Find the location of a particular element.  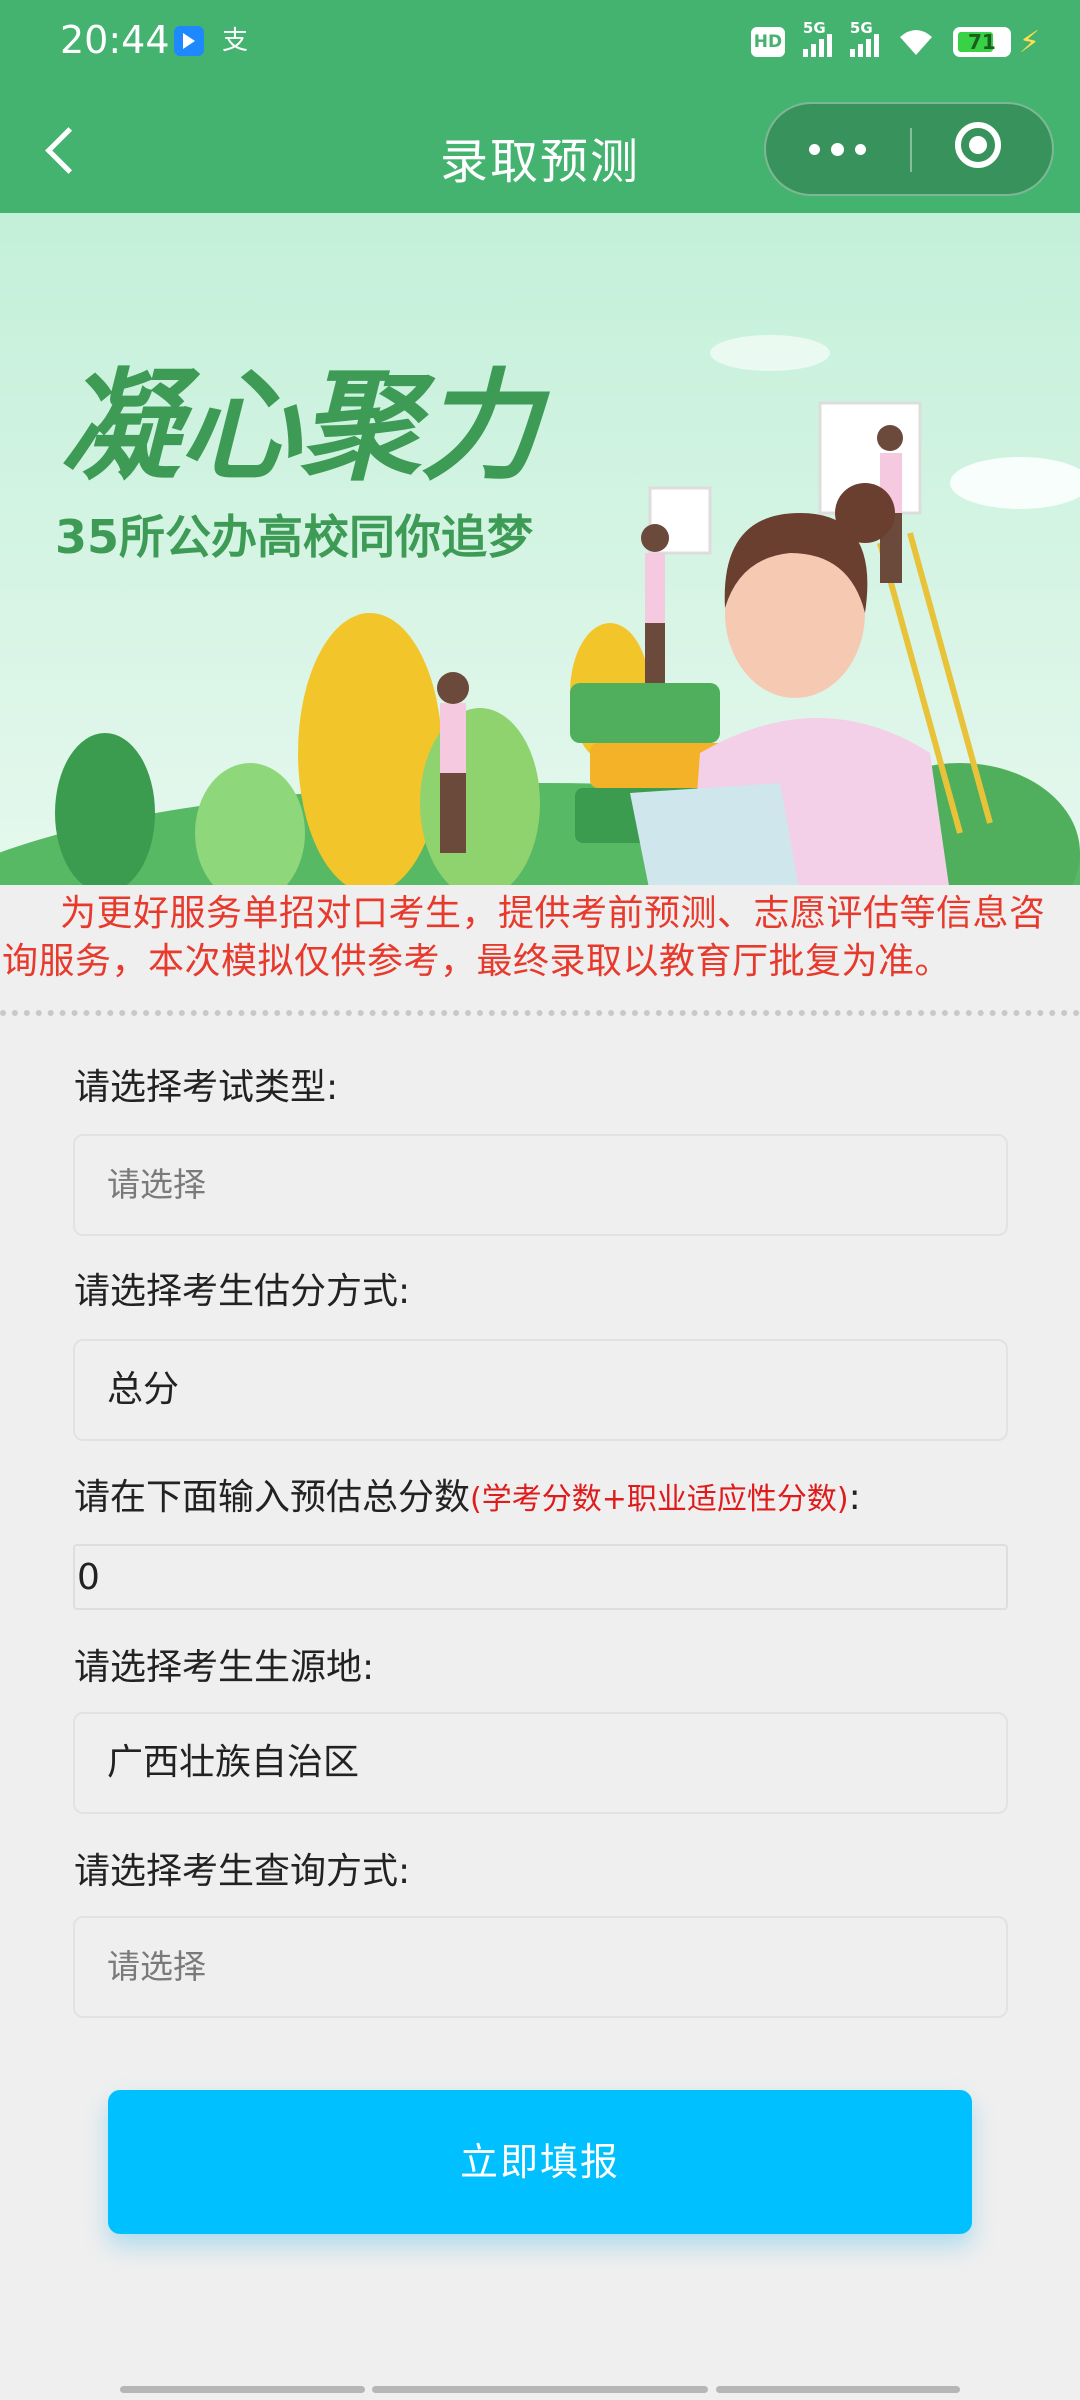

banner-headline: 凝心聚力 is located at coordinates (305, 427).